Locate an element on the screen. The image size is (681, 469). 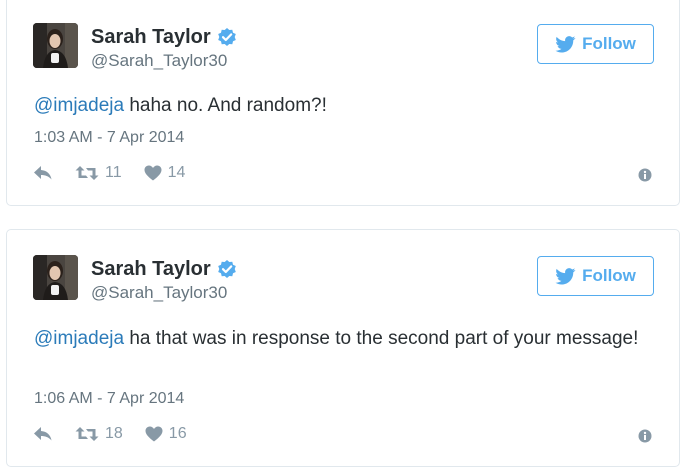
retweet-button: 18 is located at coordinates (99, 434).